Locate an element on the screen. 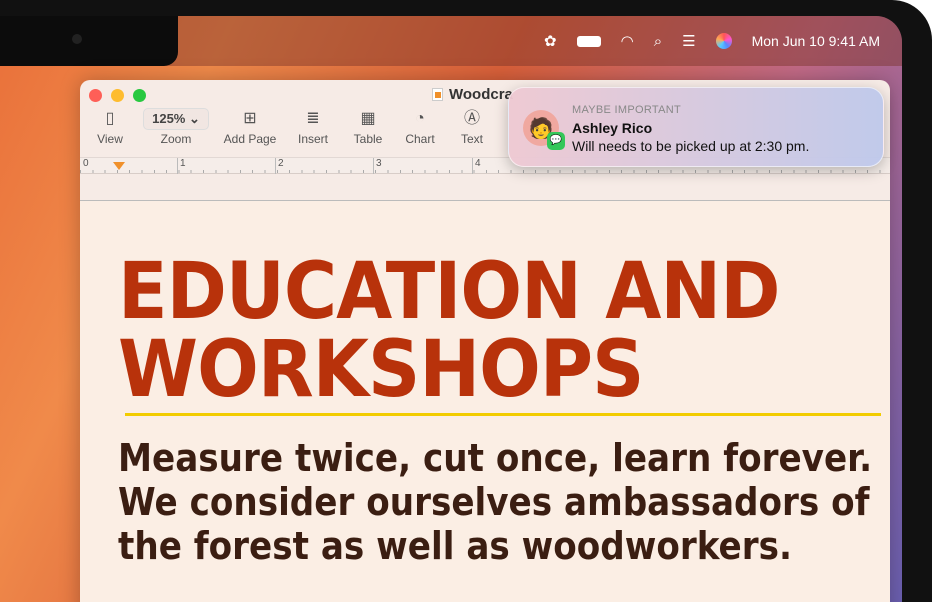 Image resolution: width=932 pixels, height=602 pixels. table-button: ▦ Table is located at coordinates (368, 127).